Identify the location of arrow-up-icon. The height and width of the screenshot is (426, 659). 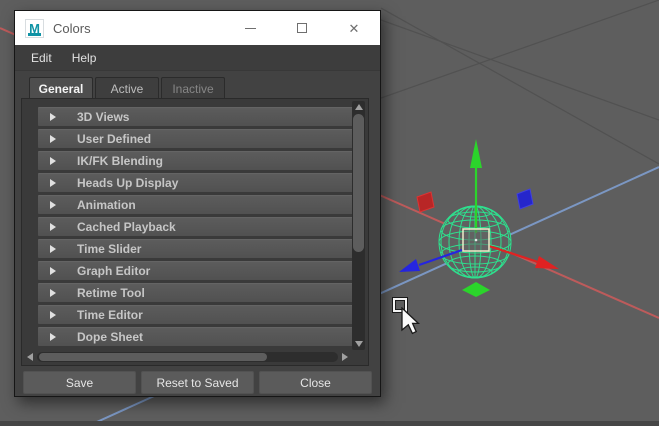
(358, 107).